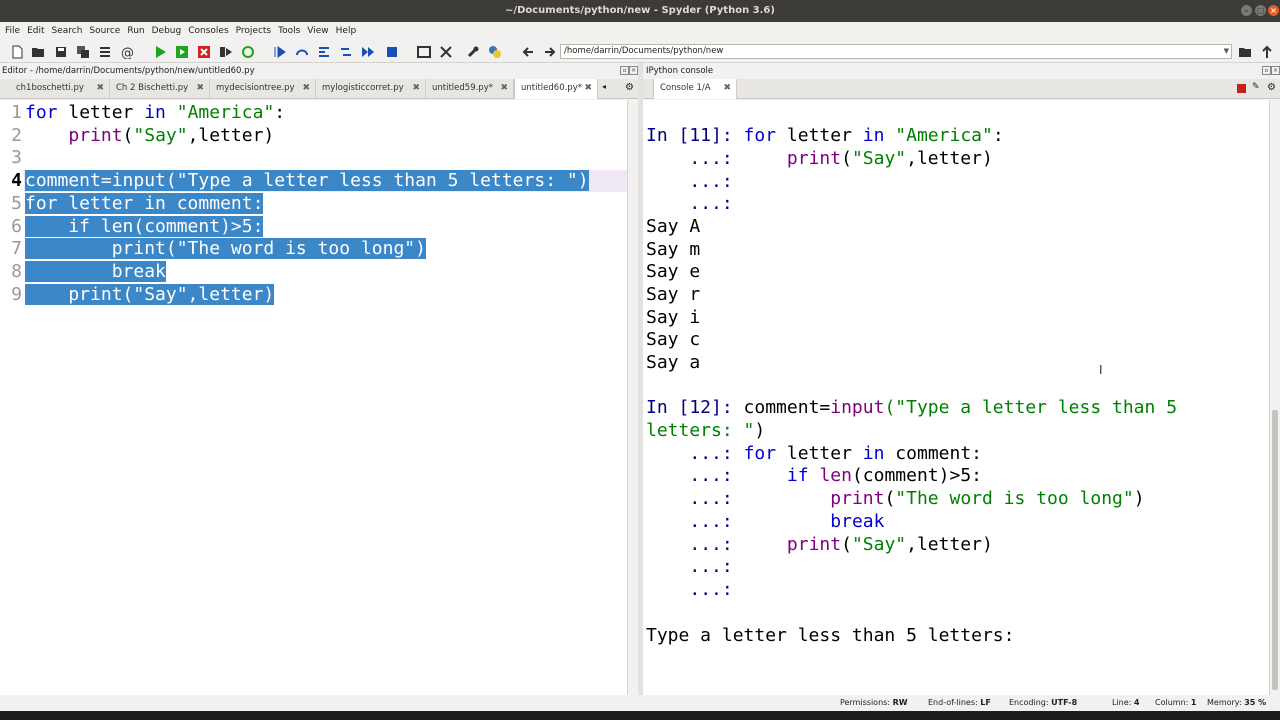 The height and width of the screenshot is (720, 1280). Describe the element at coordinates (301, 51) in the screenshot. I see `step-icon` at that location.